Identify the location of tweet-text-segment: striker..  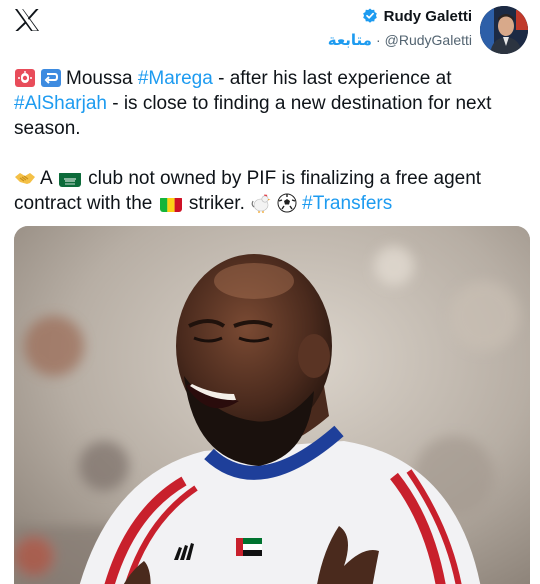
(217, 203).